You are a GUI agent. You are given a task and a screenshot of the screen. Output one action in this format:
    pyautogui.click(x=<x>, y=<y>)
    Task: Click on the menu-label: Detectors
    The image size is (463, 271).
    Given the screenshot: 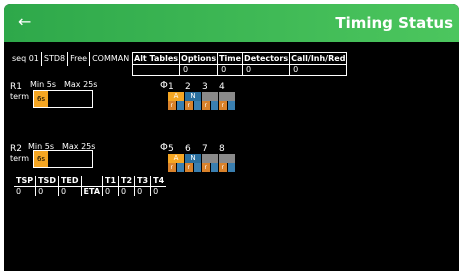 What is the action you would take?
    pyautogui.click(x=266, y=59)
    